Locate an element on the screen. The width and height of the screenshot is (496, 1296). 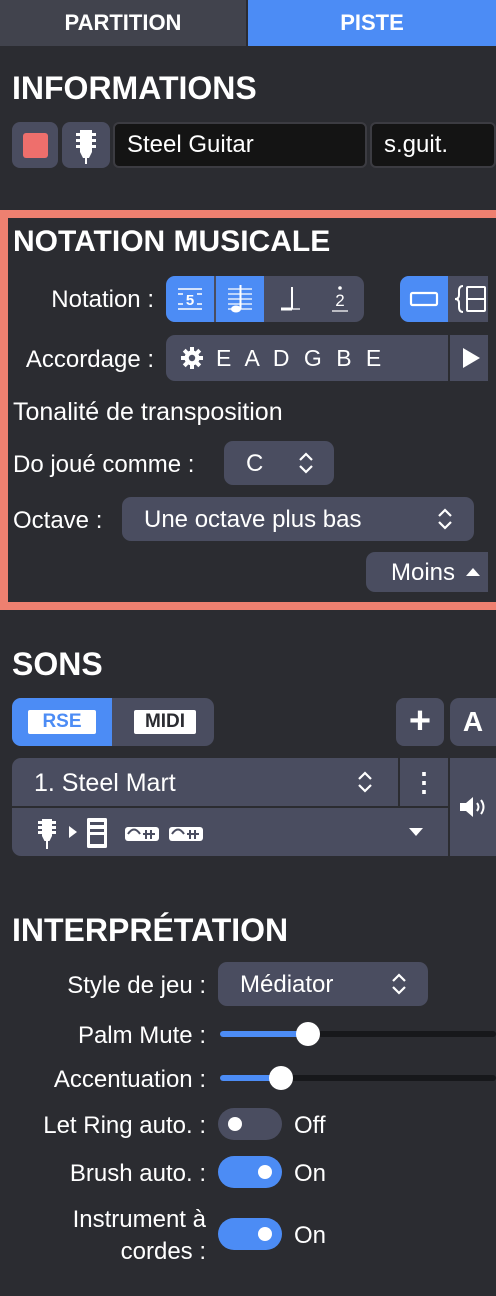
speaker-icon is located at coordinates (472, 807).